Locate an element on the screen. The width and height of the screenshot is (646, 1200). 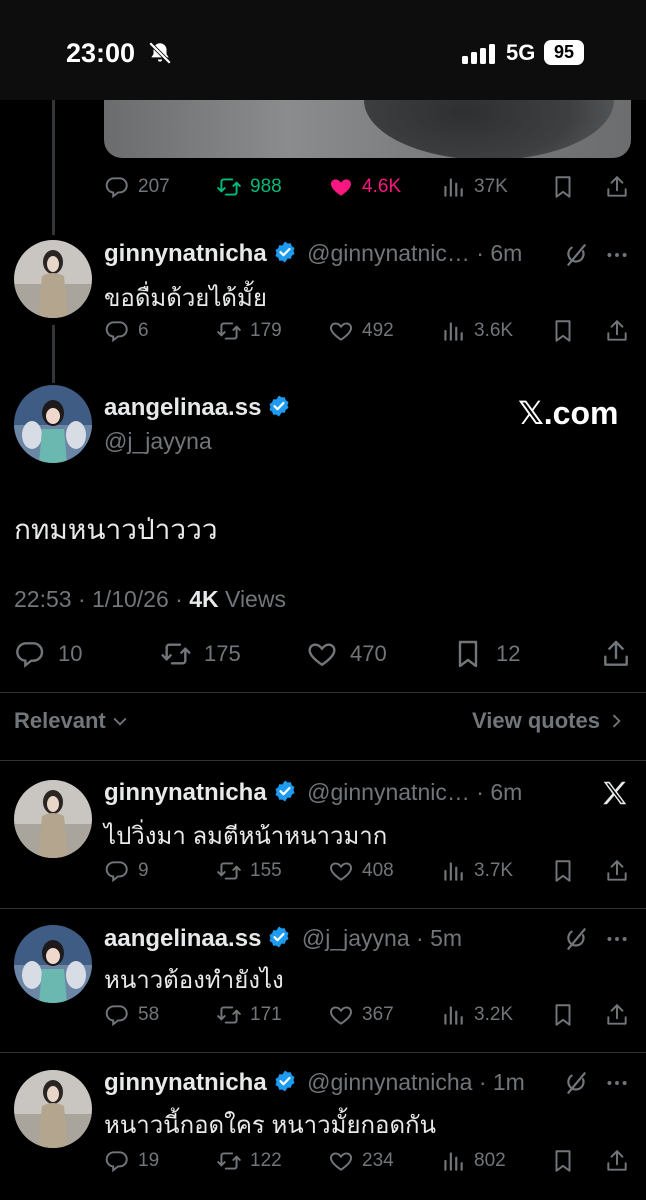
post-time: 5m is located at coordinates (446, 938).